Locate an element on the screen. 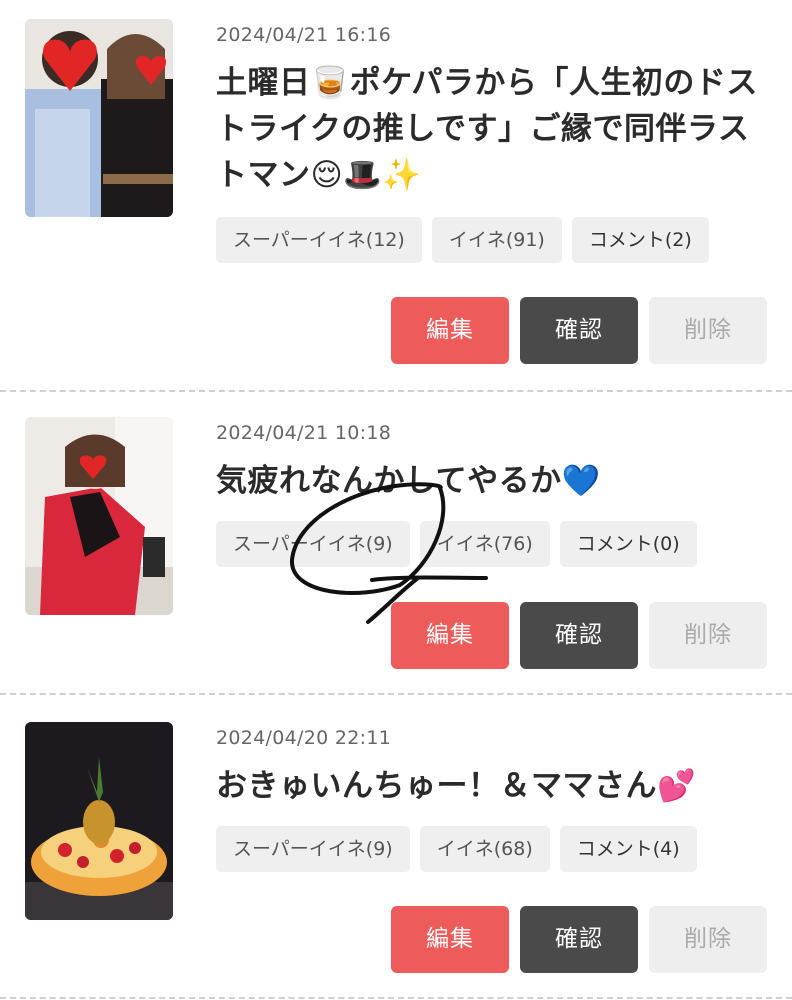  reaction-chips: スーパーイイネ(9) イイネ(68) コメント(4) is located at coordinates (456, 849).